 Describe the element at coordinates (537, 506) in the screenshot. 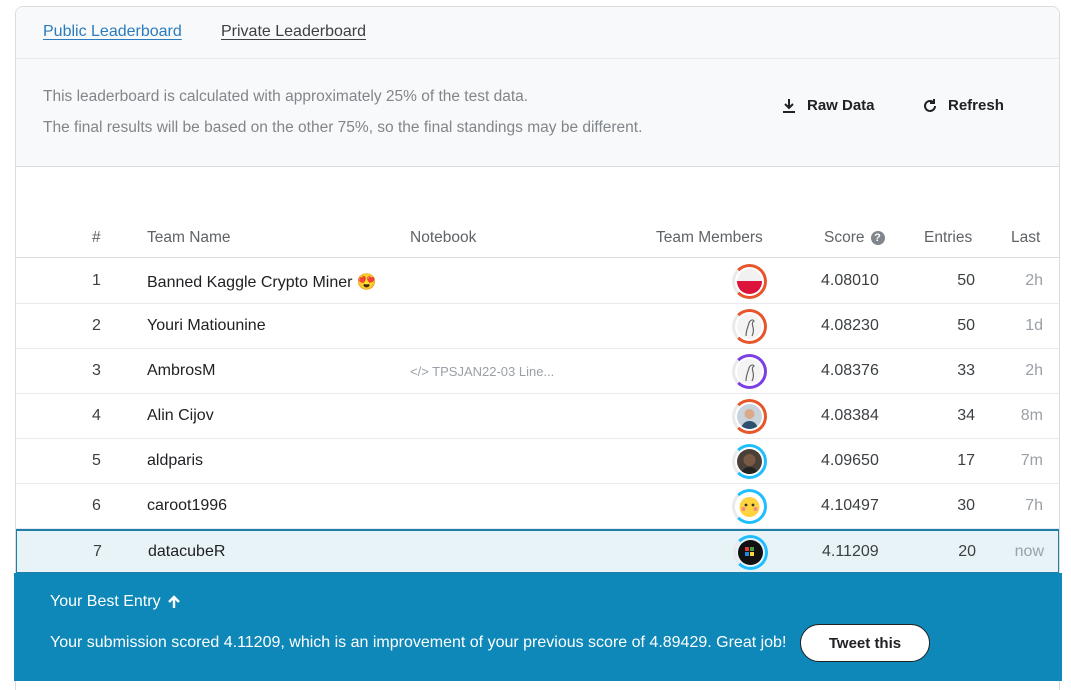

I see `table-row: 6 caroot1996 4.10497 30 7h` at that location.